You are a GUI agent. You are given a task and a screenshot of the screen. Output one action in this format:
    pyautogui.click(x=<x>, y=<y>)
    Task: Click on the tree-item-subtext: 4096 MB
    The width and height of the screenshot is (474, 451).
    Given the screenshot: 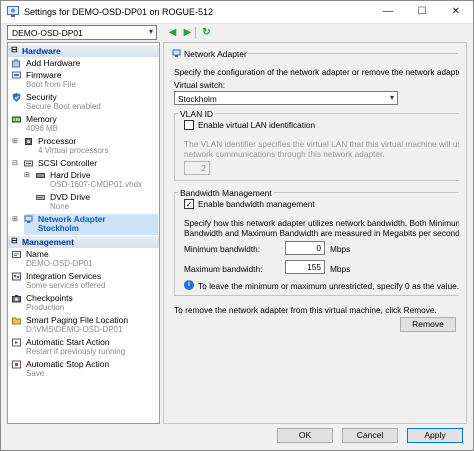 What is the action you would take?
    pyautogui.click(x=42, y=128)
    